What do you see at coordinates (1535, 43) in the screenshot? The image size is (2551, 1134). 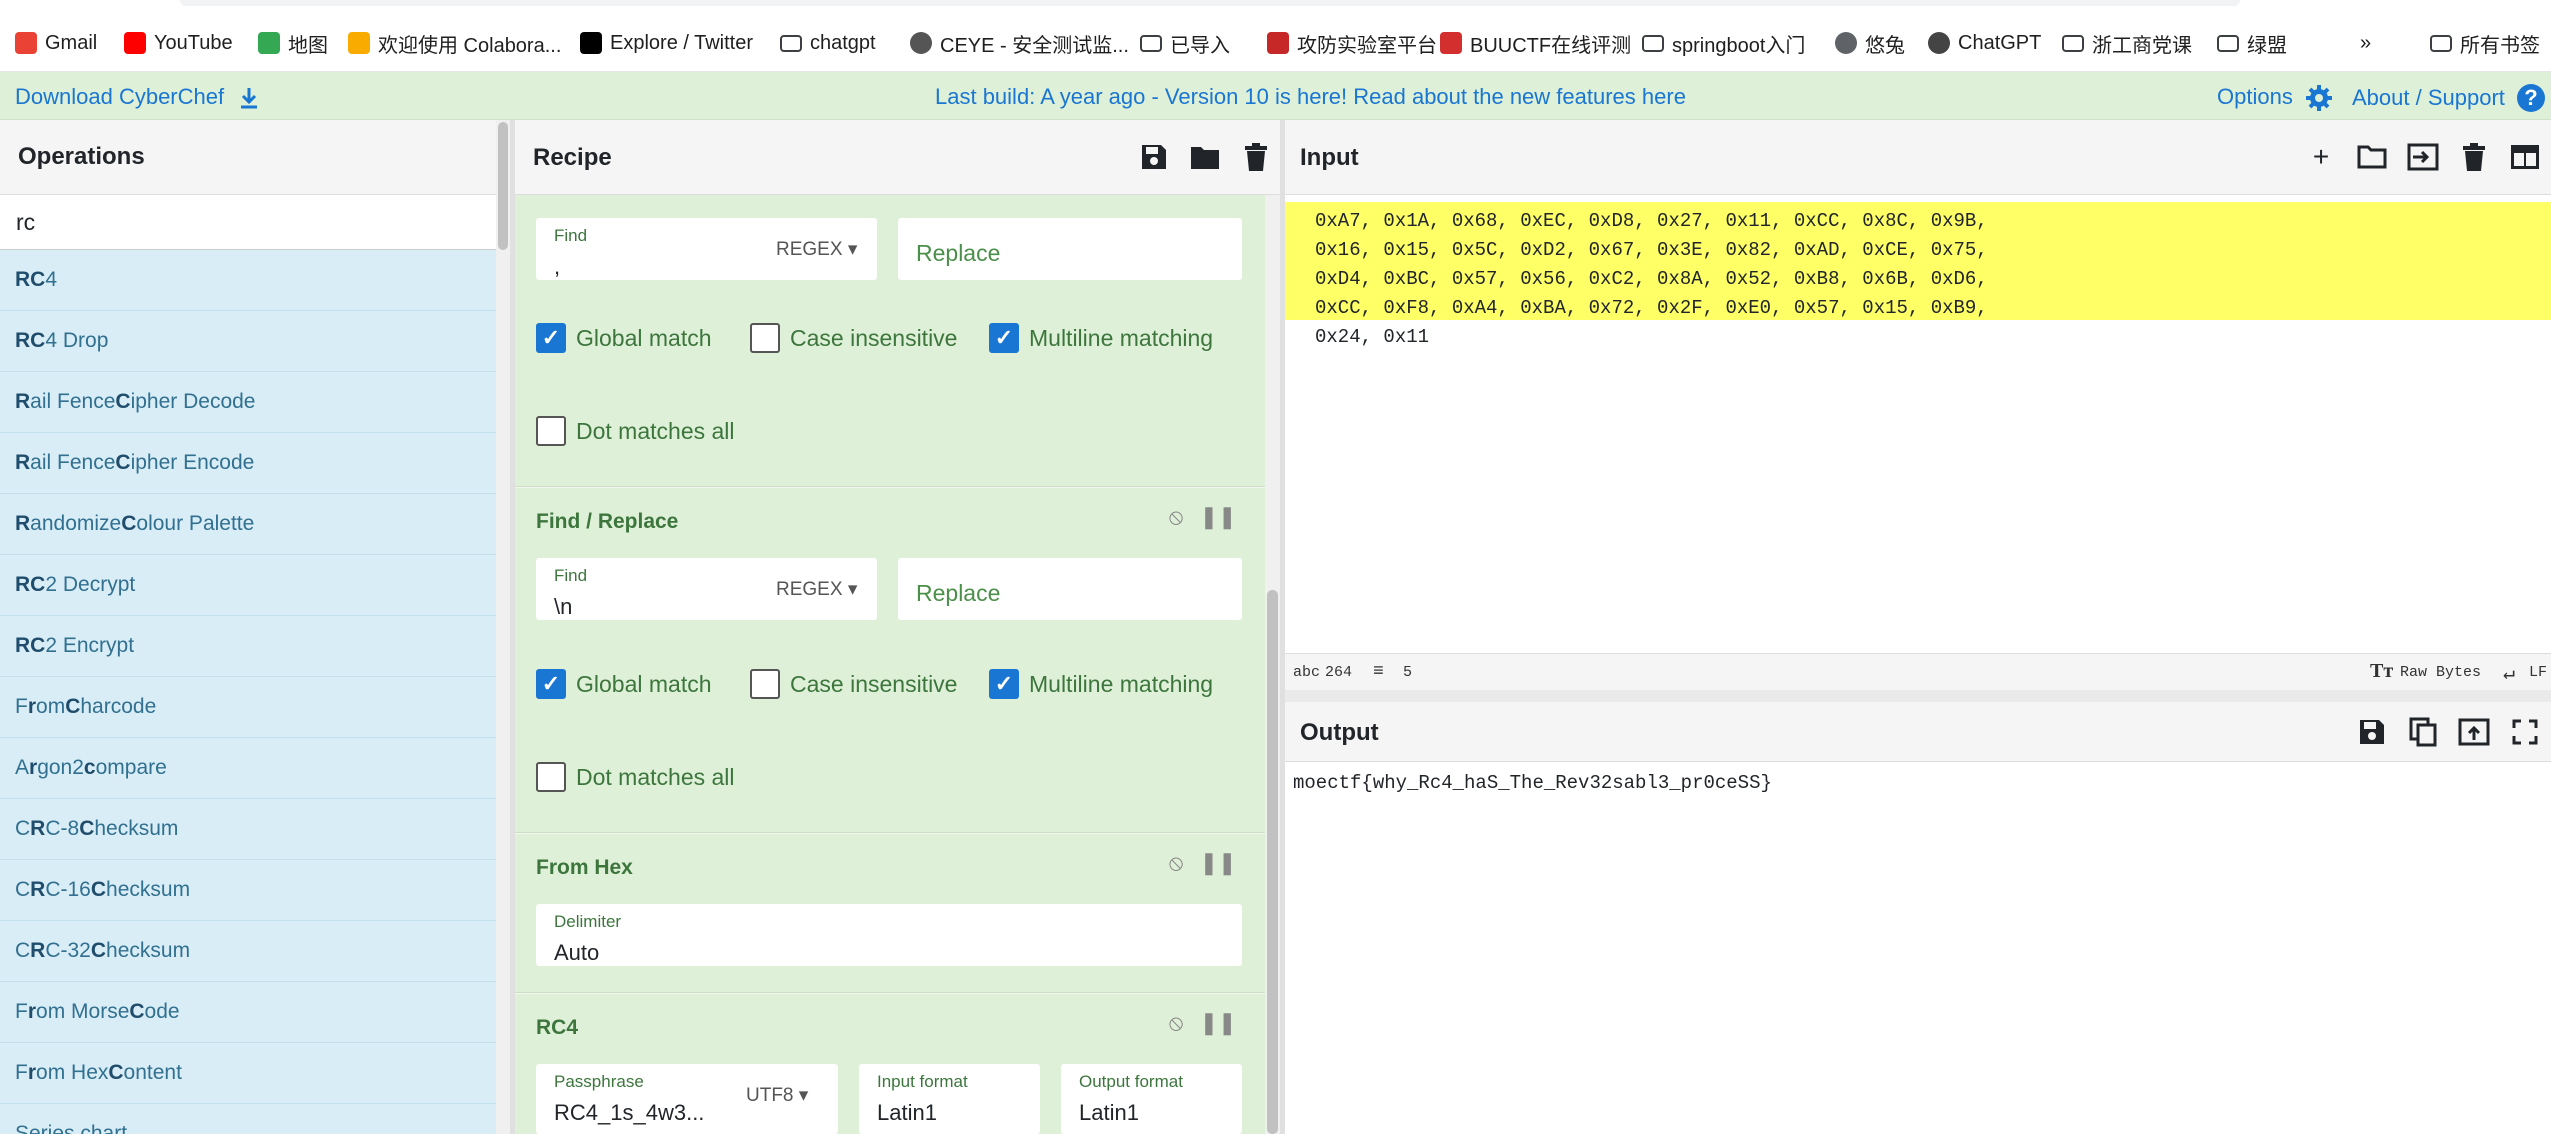 I see `bookmark-9: BUUCTF在线评测` at bounding box center [1535, 43].